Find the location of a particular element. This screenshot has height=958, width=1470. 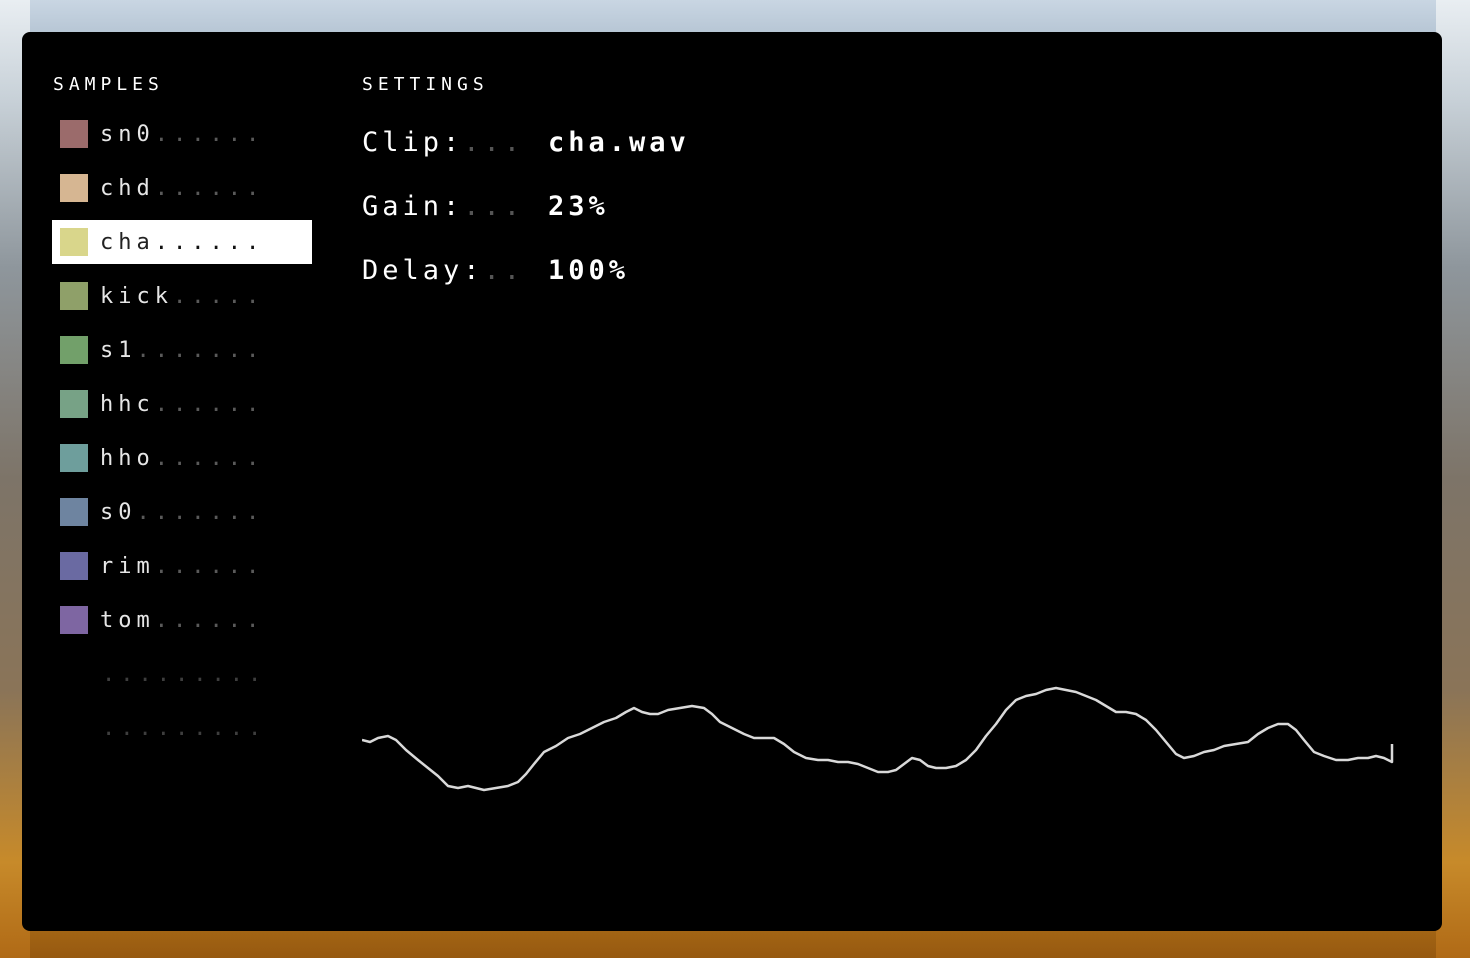

clip-value: cha.wav is located at coordinates (619, 142).